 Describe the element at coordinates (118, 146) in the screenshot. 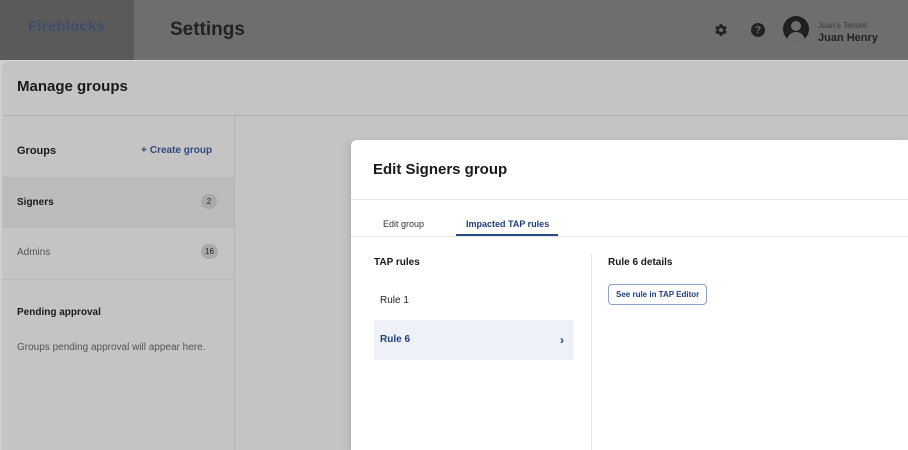

I see `groups-header: Groups + Create group` at that location.